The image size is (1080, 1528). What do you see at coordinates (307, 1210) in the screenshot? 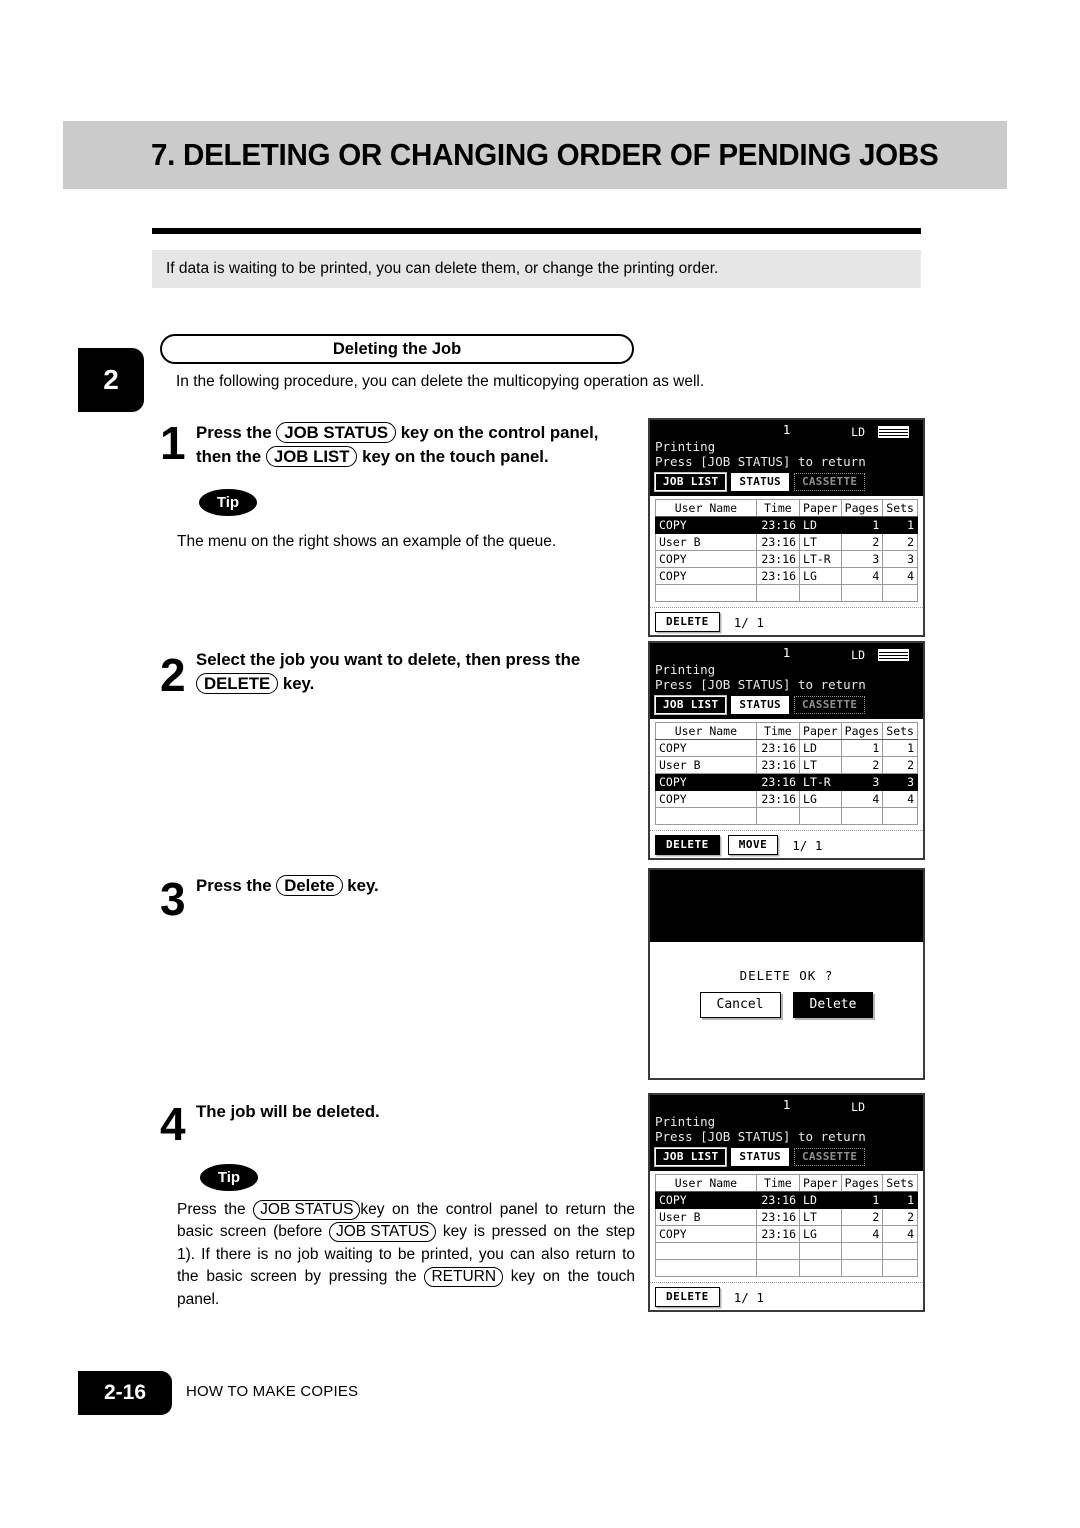
I see `job-status-keycap-2: JOB STATUS` at bounding box center [307, 1210].